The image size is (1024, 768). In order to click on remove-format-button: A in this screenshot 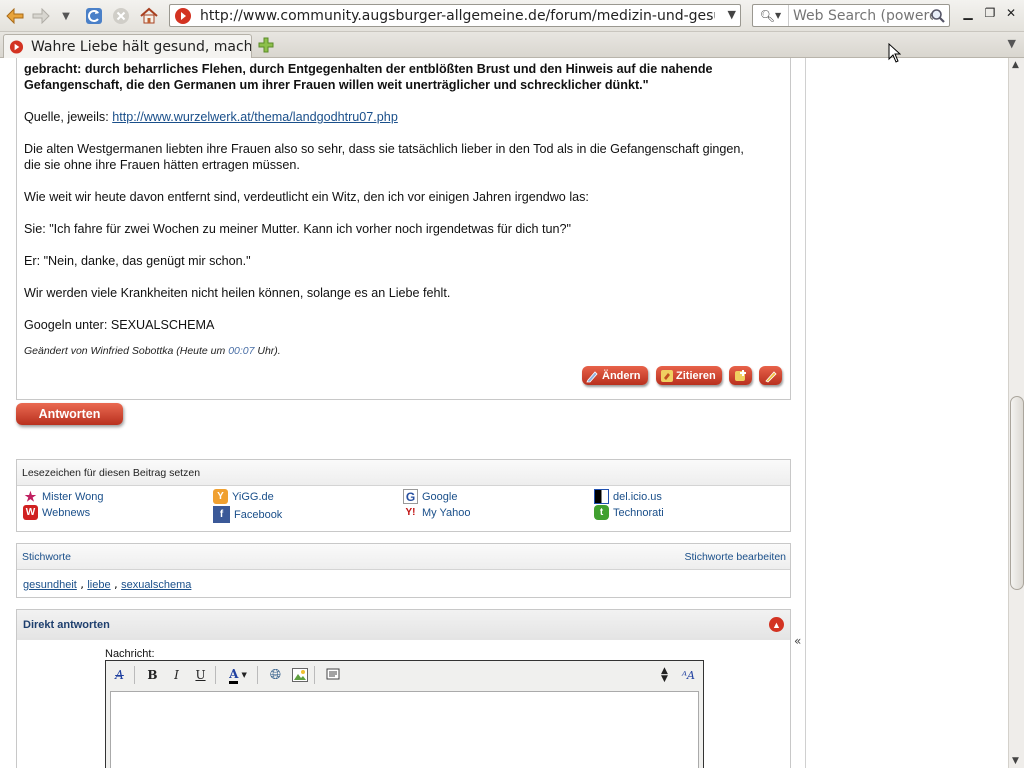, I will do `click(119, 675)`.